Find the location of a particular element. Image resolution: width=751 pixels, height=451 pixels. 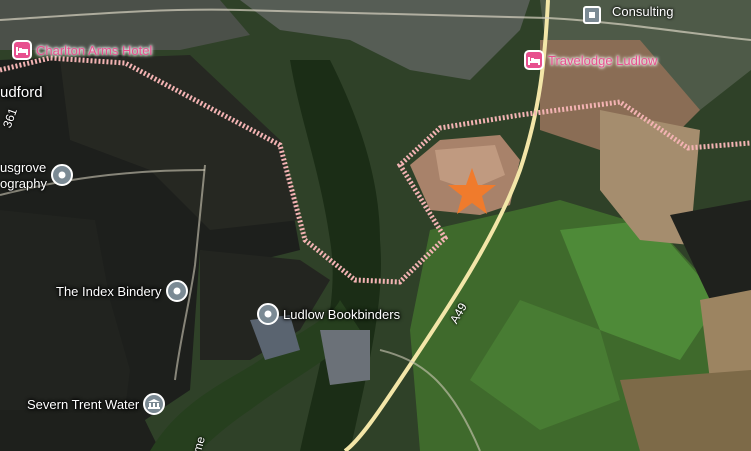

poi-label: Ludlow Bookbinders is located at coordinates (342, 314).